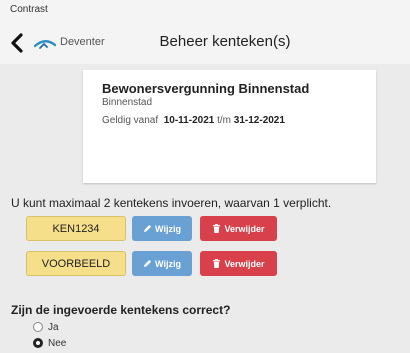 The width and height of the screenshot is (410, 353). Describe the element at coordinates (76, 263) in the screenshot. I see `license-plate: VOORBEELD` at that location.